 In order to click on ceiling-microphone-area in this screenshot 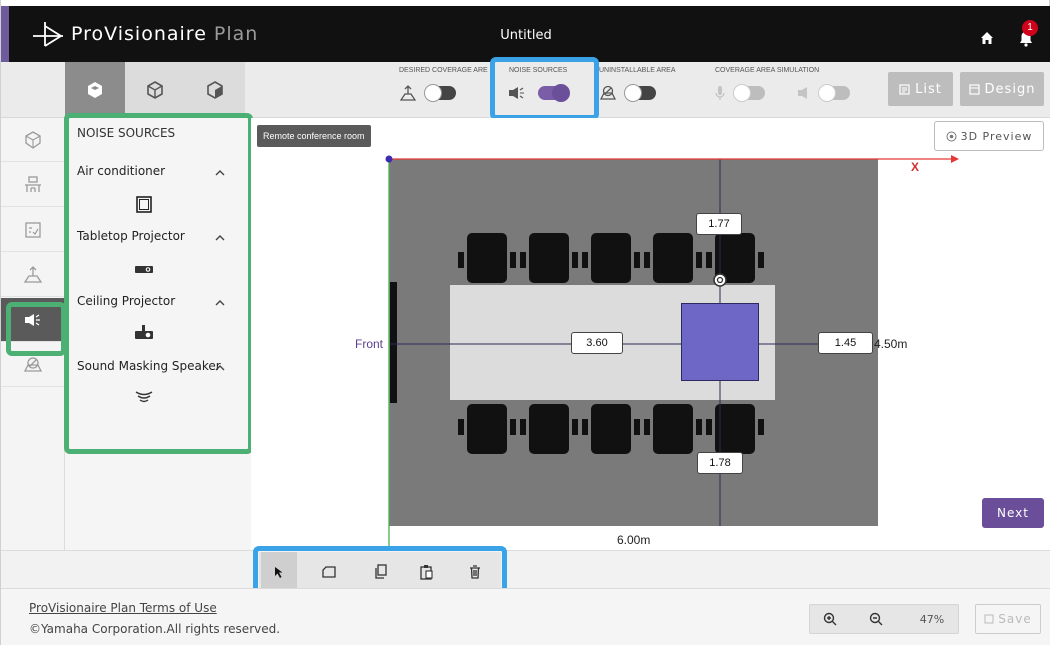, I will do `click(720, 342)`.